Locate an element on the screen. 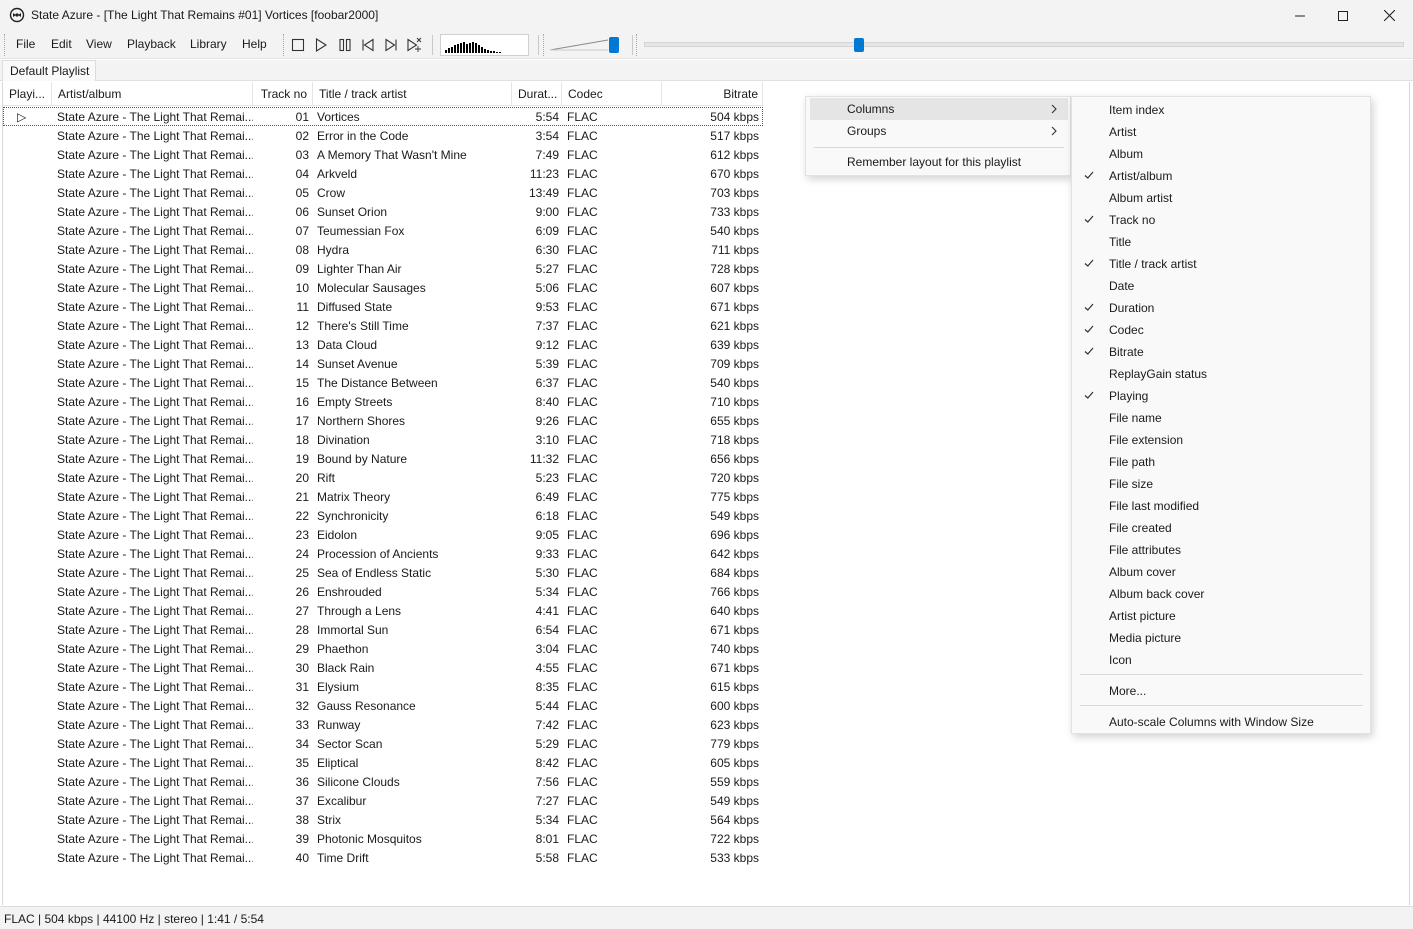 The image size is (1413, 929). menu-item-column-option: Track no is located at coordinates (1221, 220).